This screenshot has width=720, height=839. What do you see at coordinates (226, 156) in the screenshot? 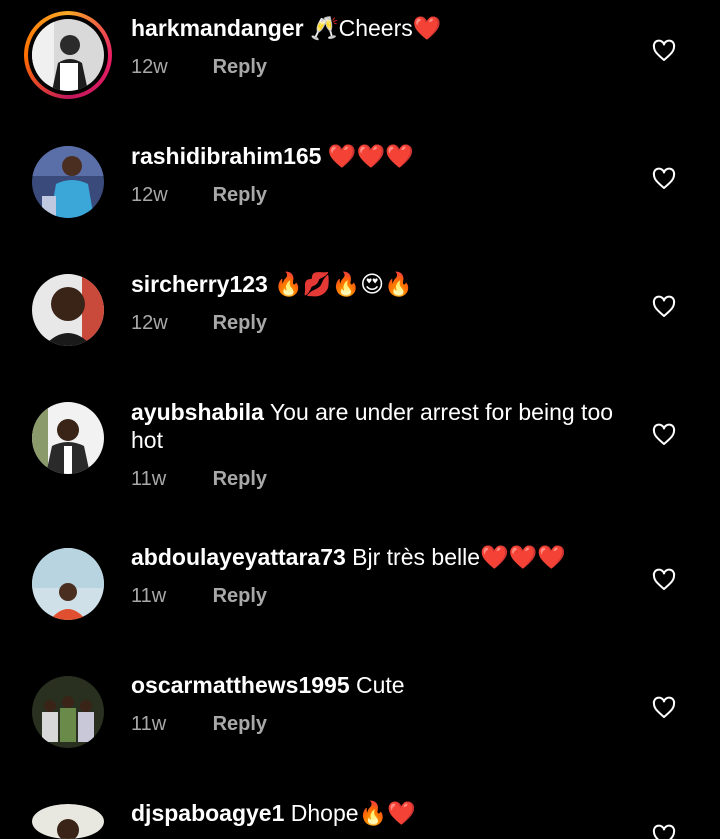
I see `comment-username: rashidibrahim165` at bounding box center [226, 156].